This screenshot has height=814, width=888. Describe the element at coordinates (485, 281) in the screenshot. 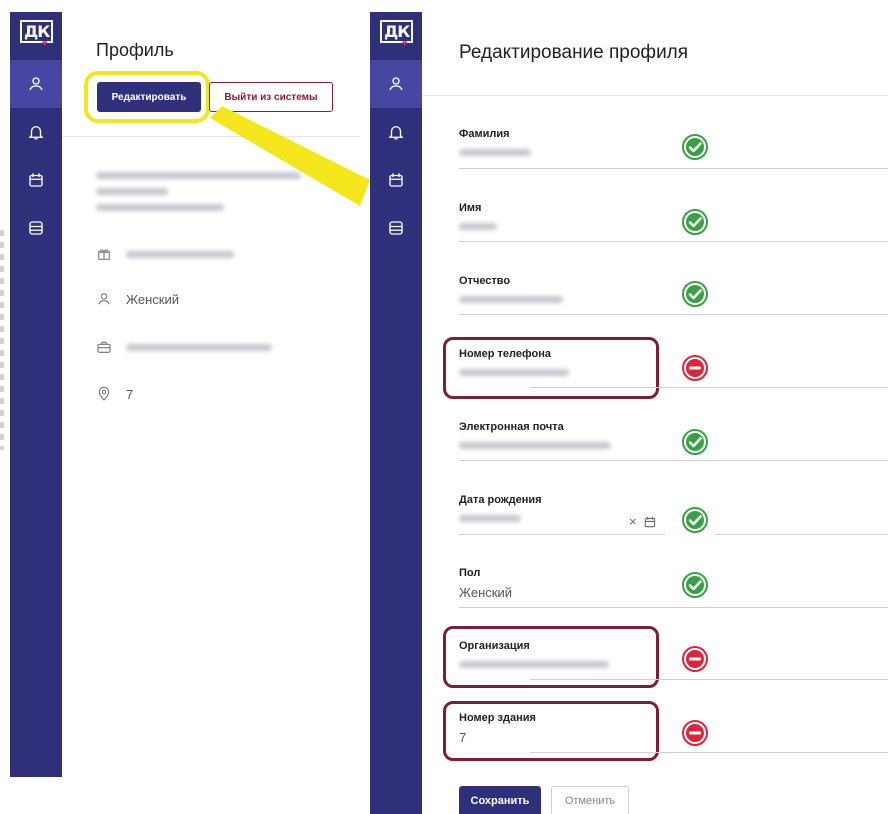

I see `field-label: Отчество` at that location.